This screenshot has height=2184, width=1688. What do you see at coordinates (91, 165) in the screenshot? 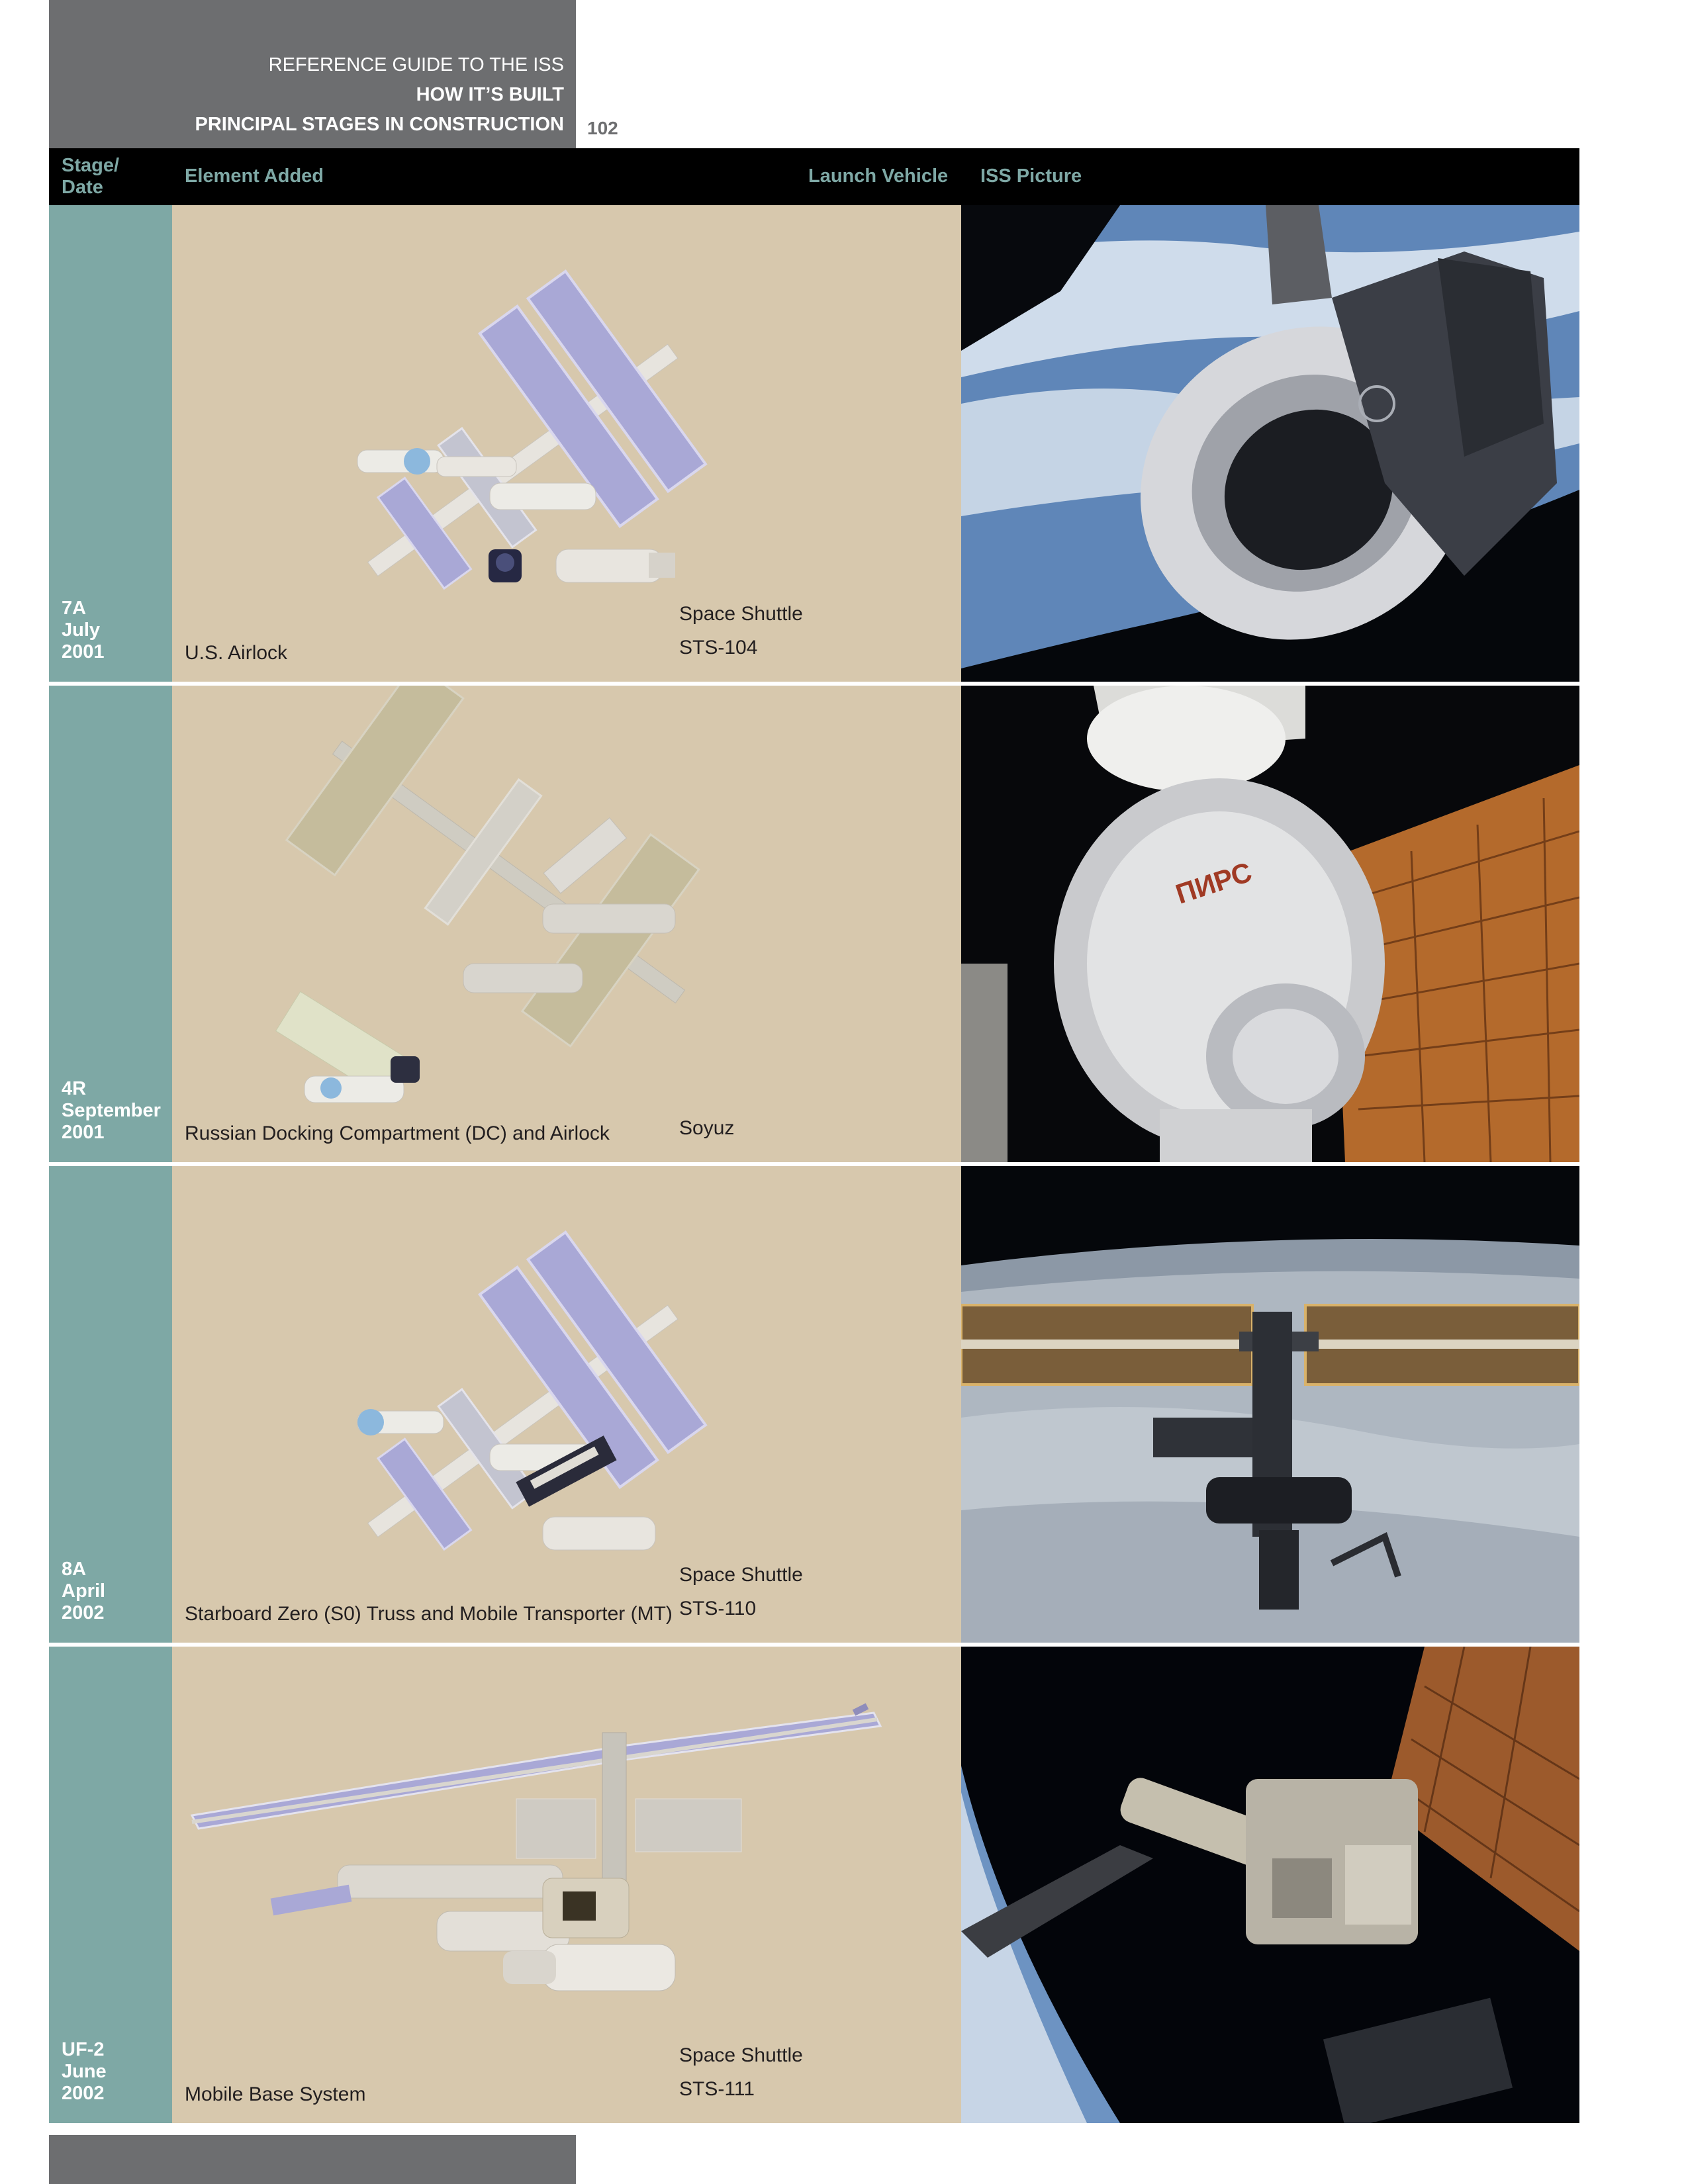
I see `column-header-stage-line1: Stage/` at bounding box center [91, 165].